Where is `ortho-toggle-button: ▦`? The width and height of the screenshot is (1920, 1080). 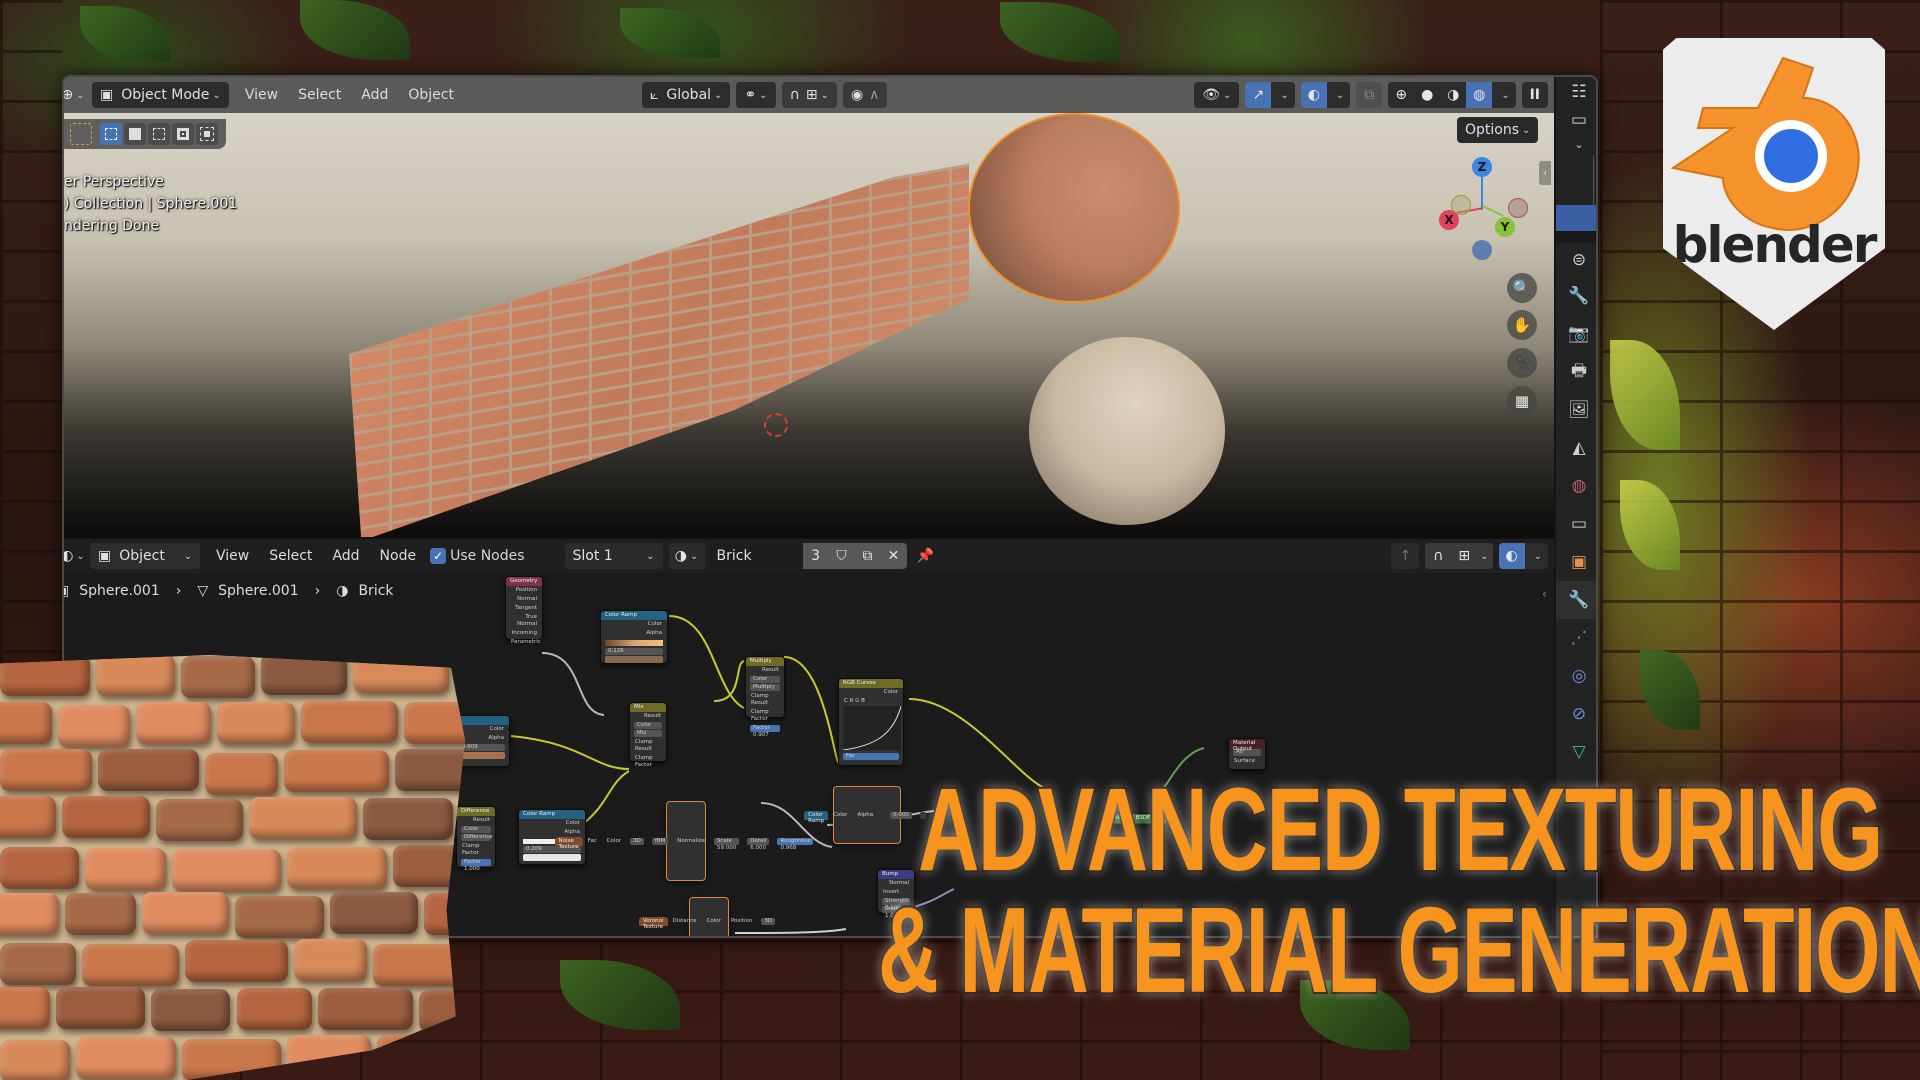
ortho-toggle-button: ▦ is located at coordinates (1522, 401).